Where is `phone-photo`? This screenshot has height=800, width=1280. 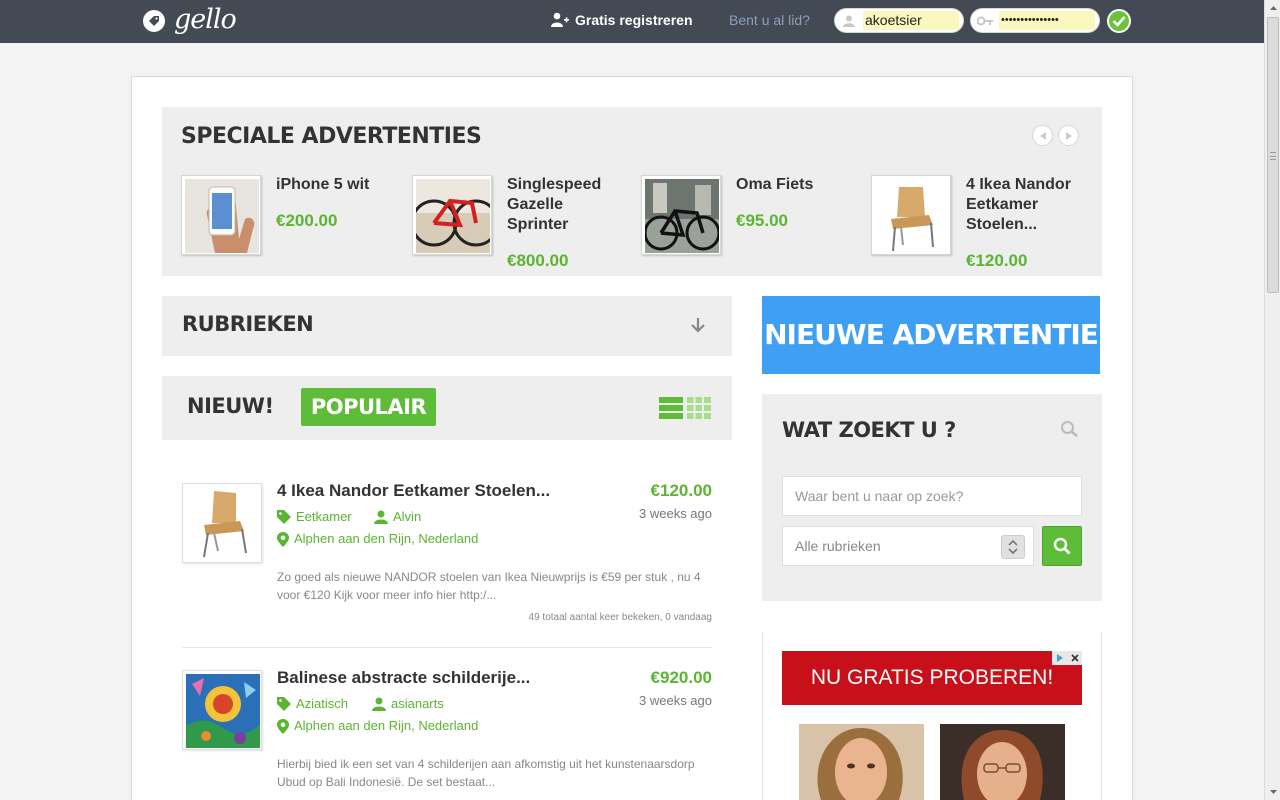 phone-photo is located at coordinates (221, 215).